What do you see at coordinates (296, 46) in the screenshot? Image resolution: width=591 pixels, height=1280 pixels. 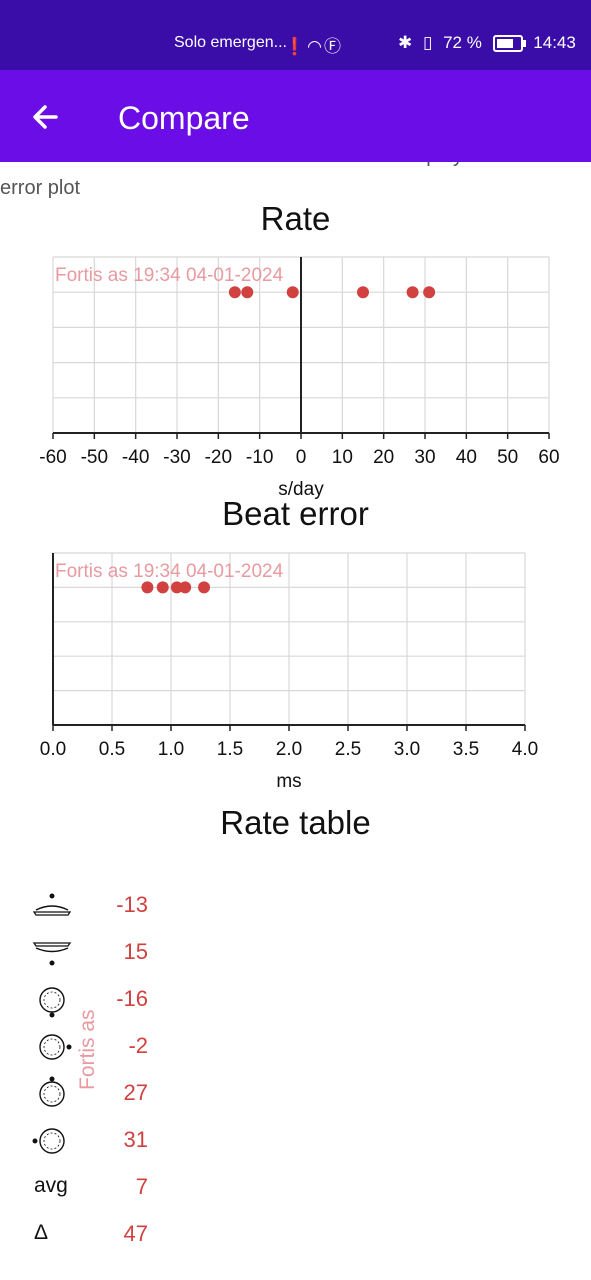 I see `alert-icon: ❗` at bounding box center [296, 46].